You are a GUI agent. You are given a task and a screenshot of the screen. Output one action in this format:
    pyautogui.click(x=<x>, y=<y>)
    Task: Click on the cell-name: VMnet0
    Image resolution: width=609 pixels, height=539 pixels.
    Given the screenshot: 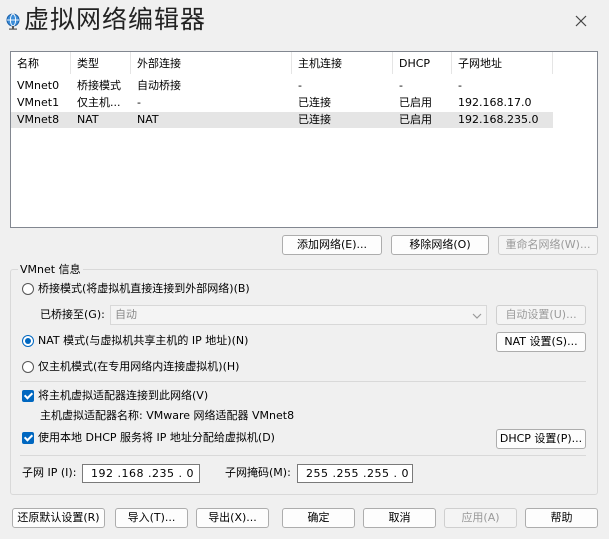 What is the action you would take?
    pyautogui.click(x=38, y=85)
    